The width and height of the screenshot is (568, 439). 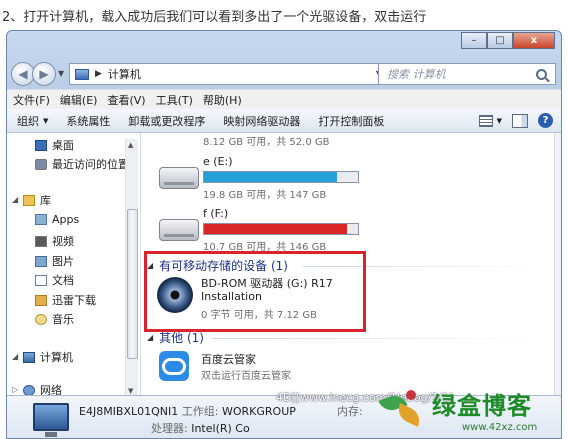 I want to click on window-controls: – □ x, so click(x=508, y=40).